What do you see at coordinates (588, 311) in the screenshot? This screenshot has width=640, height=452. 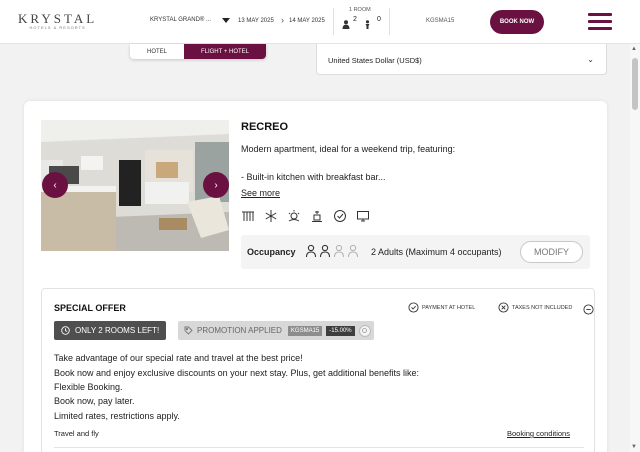 I see `collapse-offer-icon` at bounding box center [588, 311].